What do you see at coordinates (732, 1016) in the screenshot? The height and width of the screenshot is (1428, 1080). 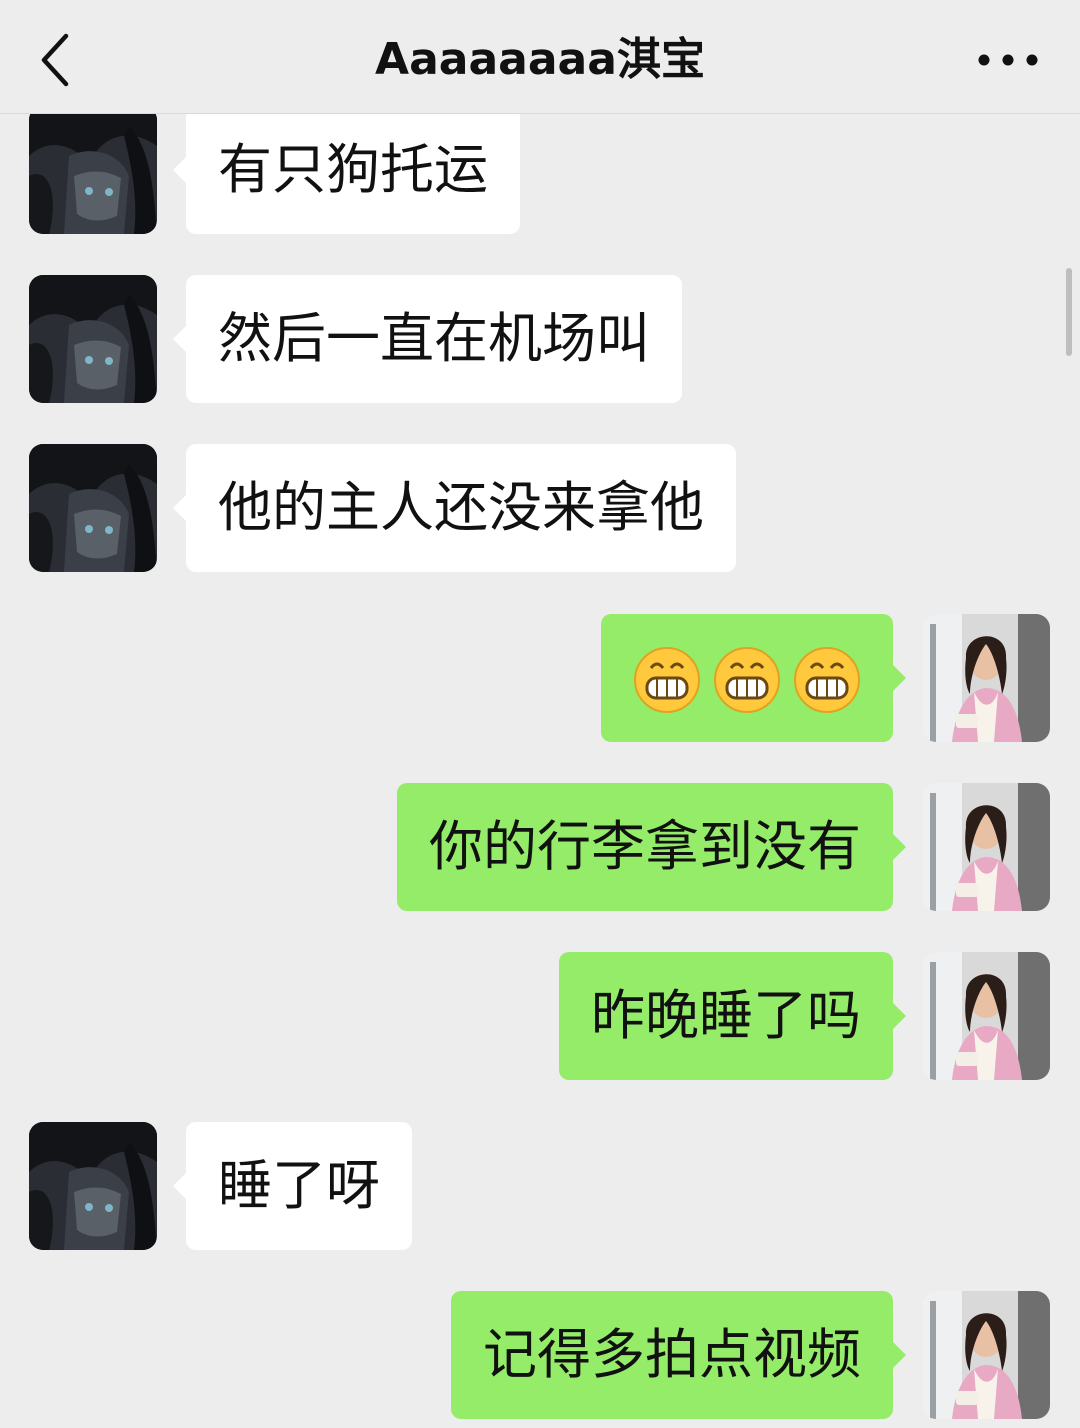 I see `message-bubble: 昨晚睡了吗` at bounding box center [732, 1016].